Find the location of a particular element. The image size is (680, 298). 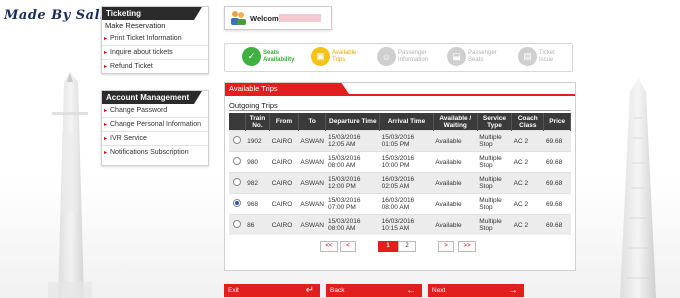

exit-arrow-icon: ↵ is located at coordinates (309, 290).